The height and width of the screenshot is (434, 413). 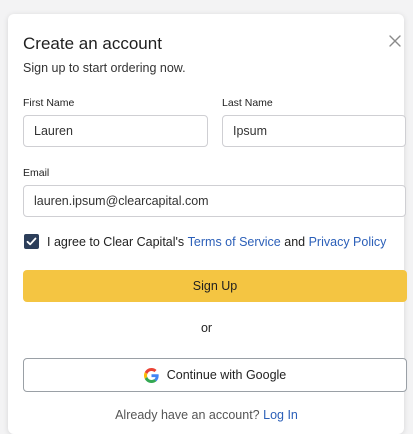 I want to click on agree-and-text: and, so click(x=295, y=241).